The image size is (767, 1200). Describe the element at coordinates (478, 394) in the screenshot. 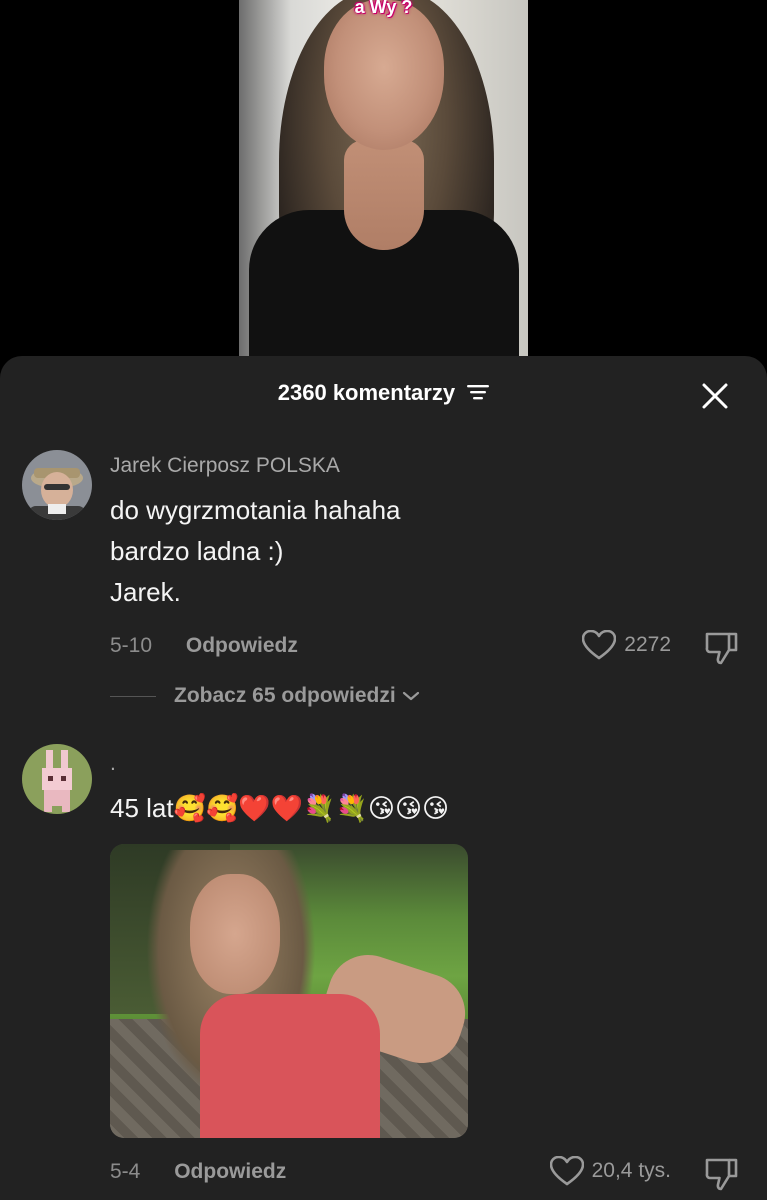

I see `sort-lines-icon` at that location.